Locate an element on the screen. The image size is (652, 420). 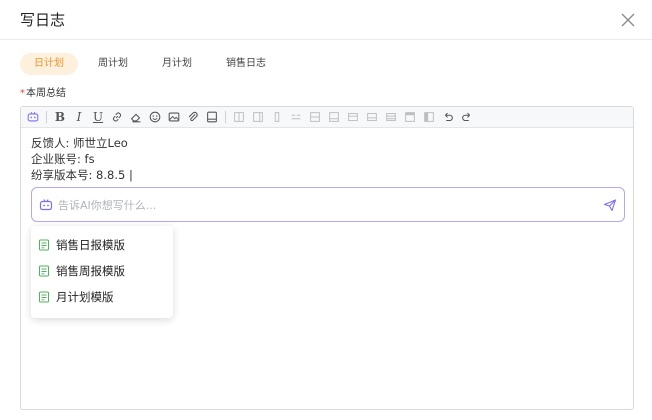
template-option-label: 销售日报模版 is located at coordinates (90, 245).